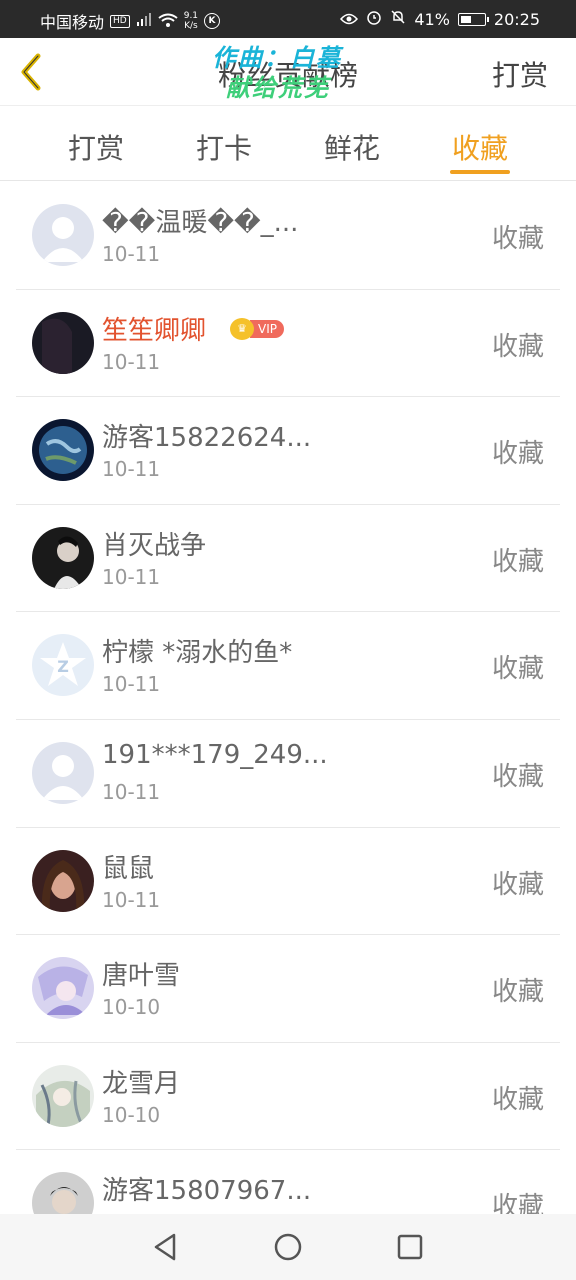  I want to click on hd-icon: HD, so click(120, 21).